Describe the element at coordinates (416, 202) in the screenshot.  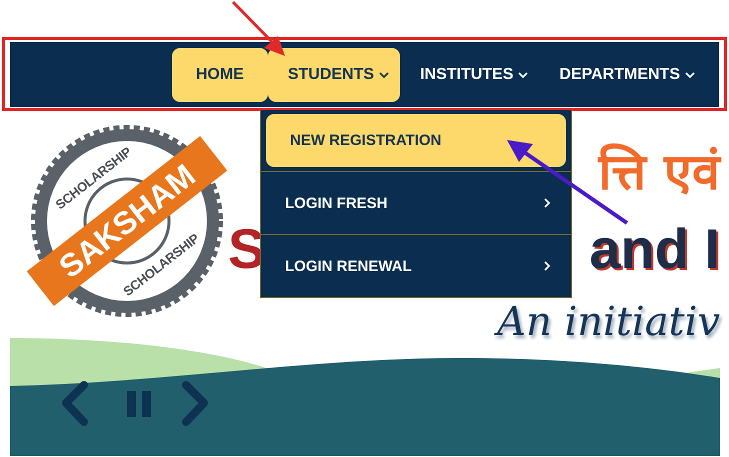
I see `dropdown-item: LOGIN FRESH` at that location.